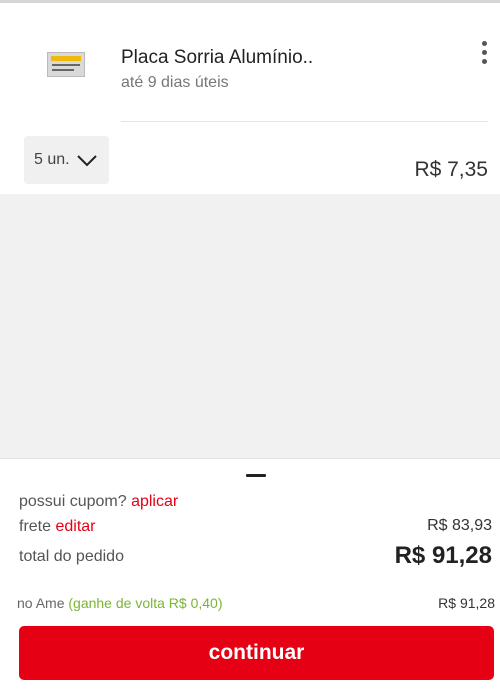  What do you see at coordinates (256, 475) in the screenshot?
I see `drag-handle-icon` at bounding box center [256, 475].